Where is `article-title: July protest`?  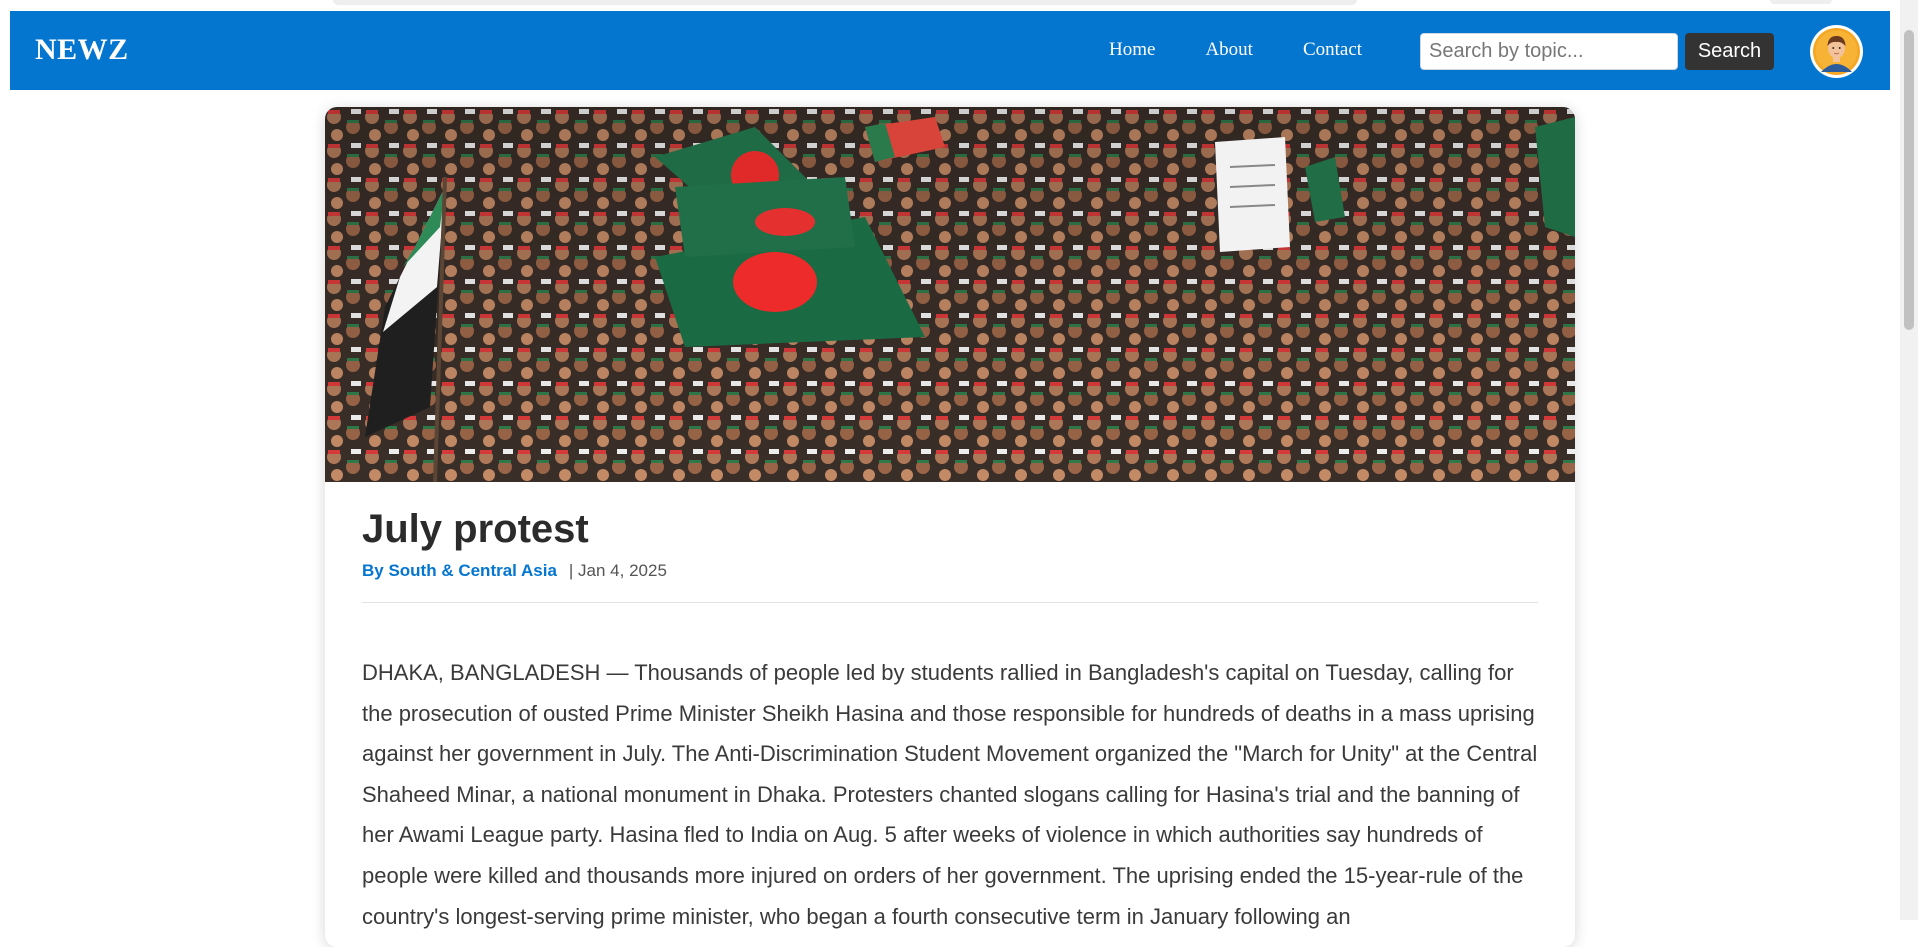 article-title: July protest is located at coordinates (475, 529).